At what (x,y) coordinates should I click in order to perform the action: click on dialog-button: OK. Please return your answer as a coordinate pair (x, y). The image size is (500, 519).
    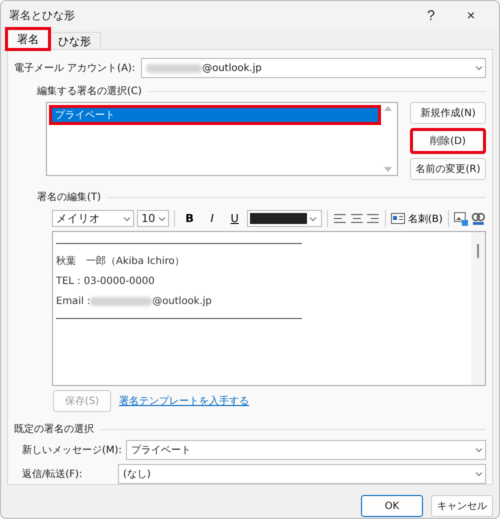
    Looking at the image, I should click on (392, 506).